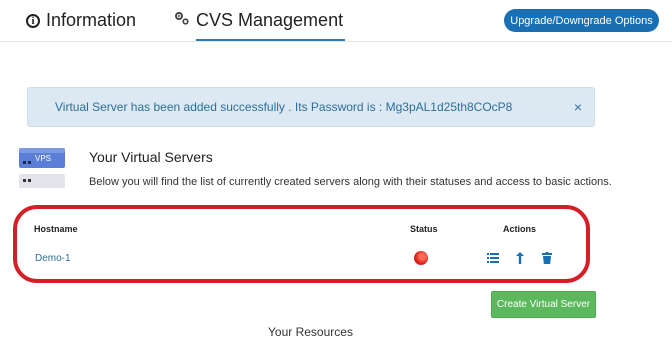 This screenshot has width=672, height=355. I want to click on info-icon: i, so click(33, 20).